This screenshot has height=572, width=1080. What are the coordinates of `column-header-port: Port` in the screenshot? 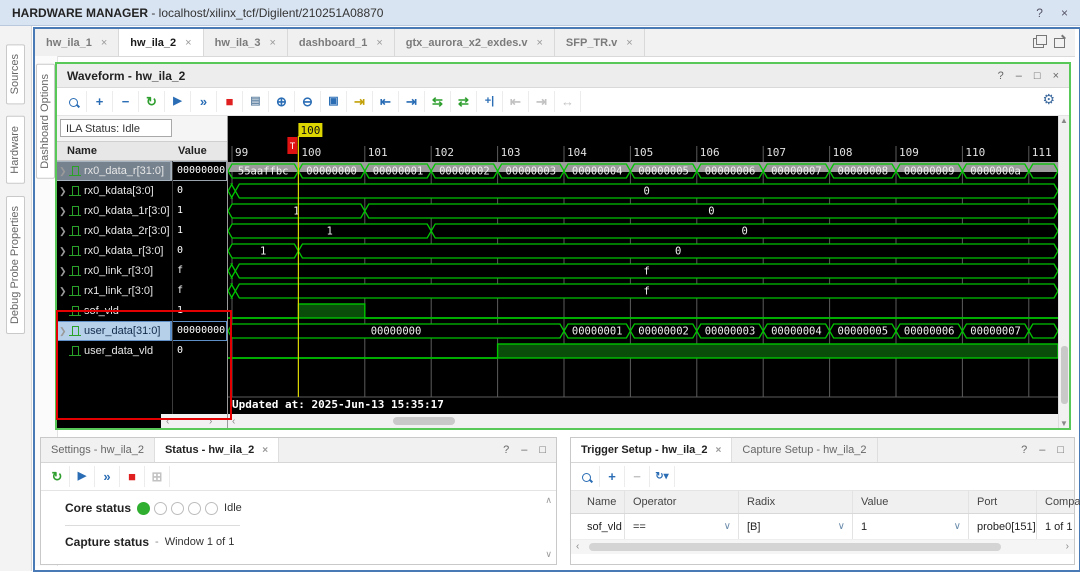 It's located at (1003, 502).